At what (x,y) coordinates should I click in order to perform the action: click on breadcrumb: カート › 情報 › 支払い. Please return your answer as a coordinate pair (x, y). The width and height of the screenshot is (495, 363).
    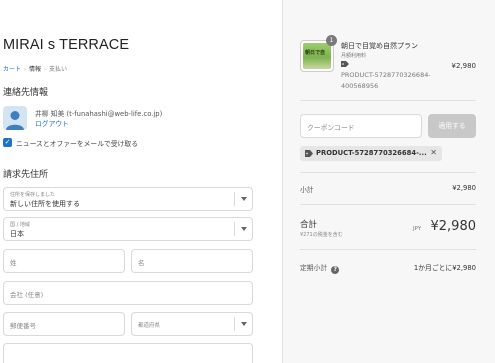
    Looking at the image, I should click on (35, 68).